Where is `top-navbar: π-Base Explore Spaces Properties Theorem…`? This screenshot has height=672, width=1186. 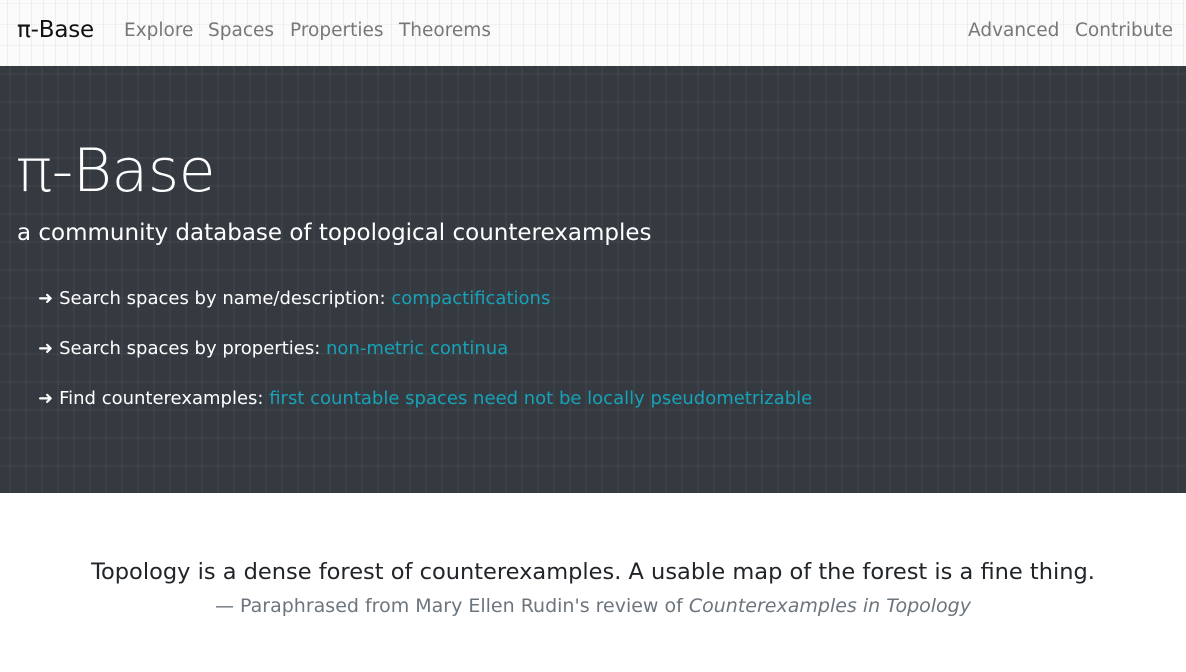 top-navbar: π-Base Explore Spaces Properties Theorem… is located at coordinates (593, 33).